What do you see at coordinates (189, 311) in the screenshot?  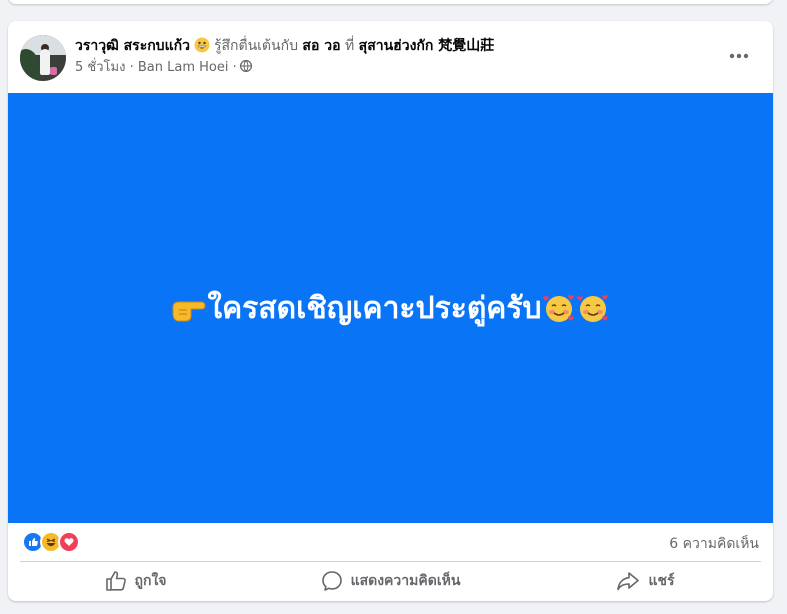 I see `pointing-right-emoji-icon` at bounding box center [189, 311].